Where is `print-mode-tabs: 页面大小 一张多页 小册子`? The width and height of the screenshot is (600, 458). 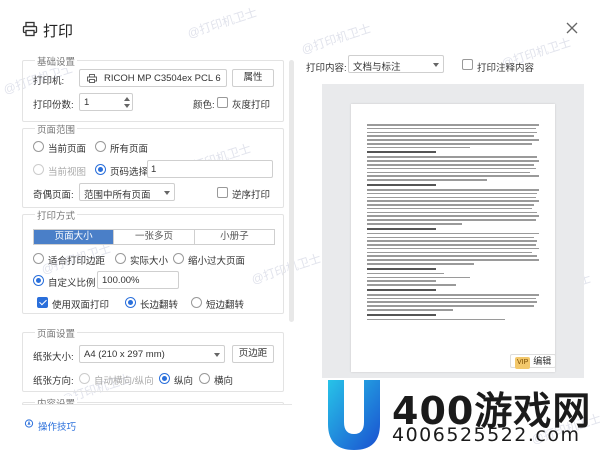
print-mode-tabs: 页面大小 一张多页 小册子 is located at coordinates (154, 237).